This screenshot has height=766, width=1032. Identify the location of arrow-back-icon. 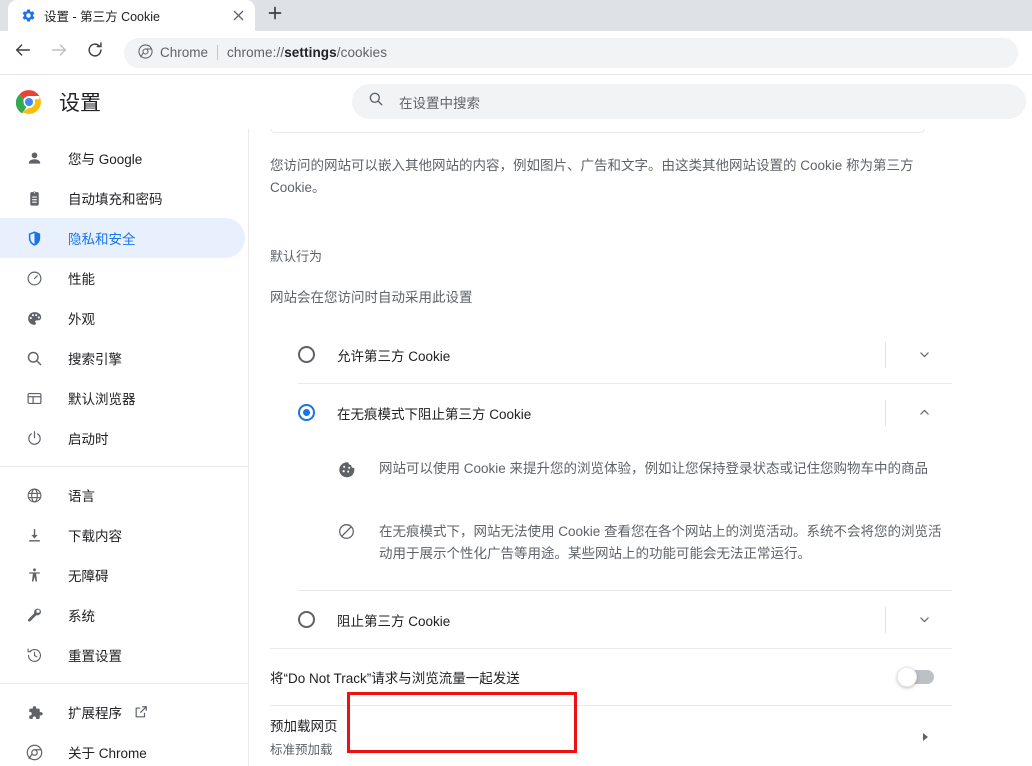
(23, 52).